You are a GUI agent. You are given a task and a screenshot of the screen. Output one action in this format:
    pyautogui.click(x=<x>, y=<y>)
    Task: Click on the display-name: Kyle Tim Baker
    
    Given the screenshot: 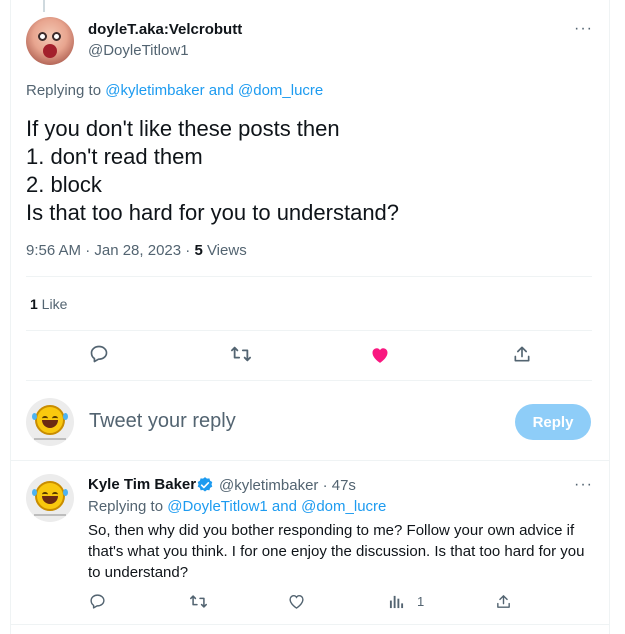 What is the action you would take?
    pyautogui.click(x=142, y=484)
    